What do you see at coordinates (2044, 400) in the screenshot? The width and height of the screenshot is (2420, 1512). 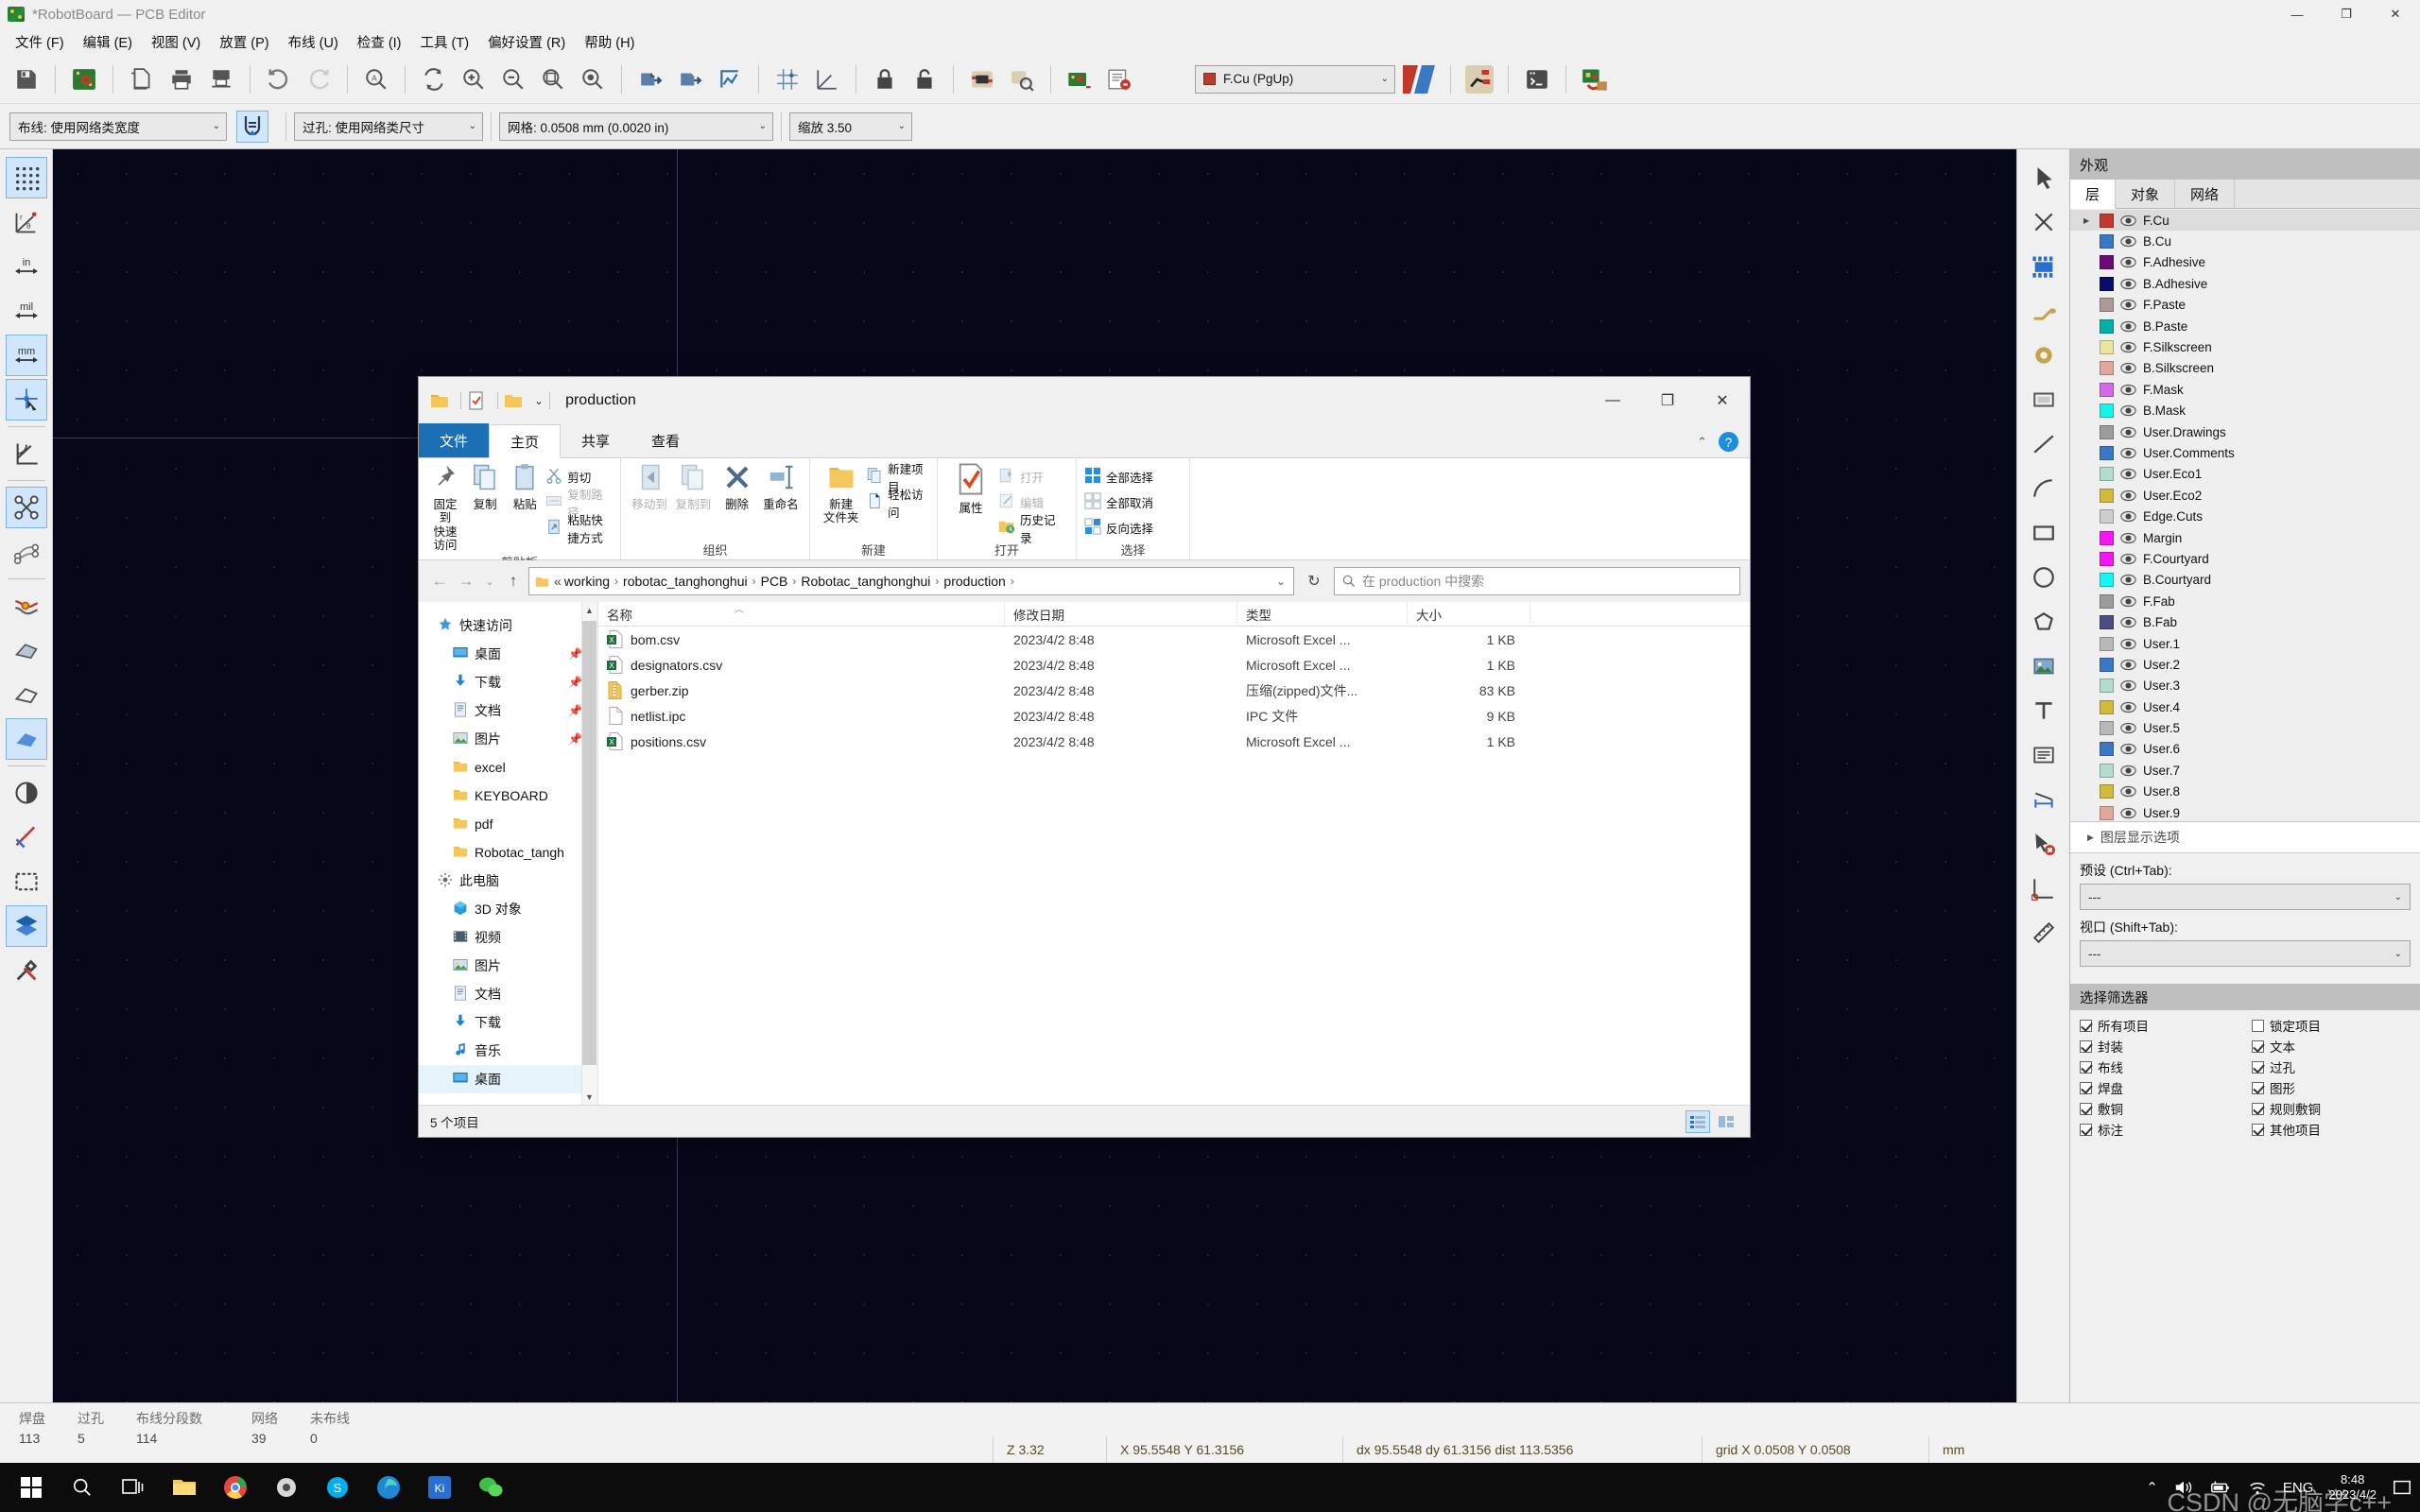 I see `add-zone-icon` at bounding box center [2044, 400].